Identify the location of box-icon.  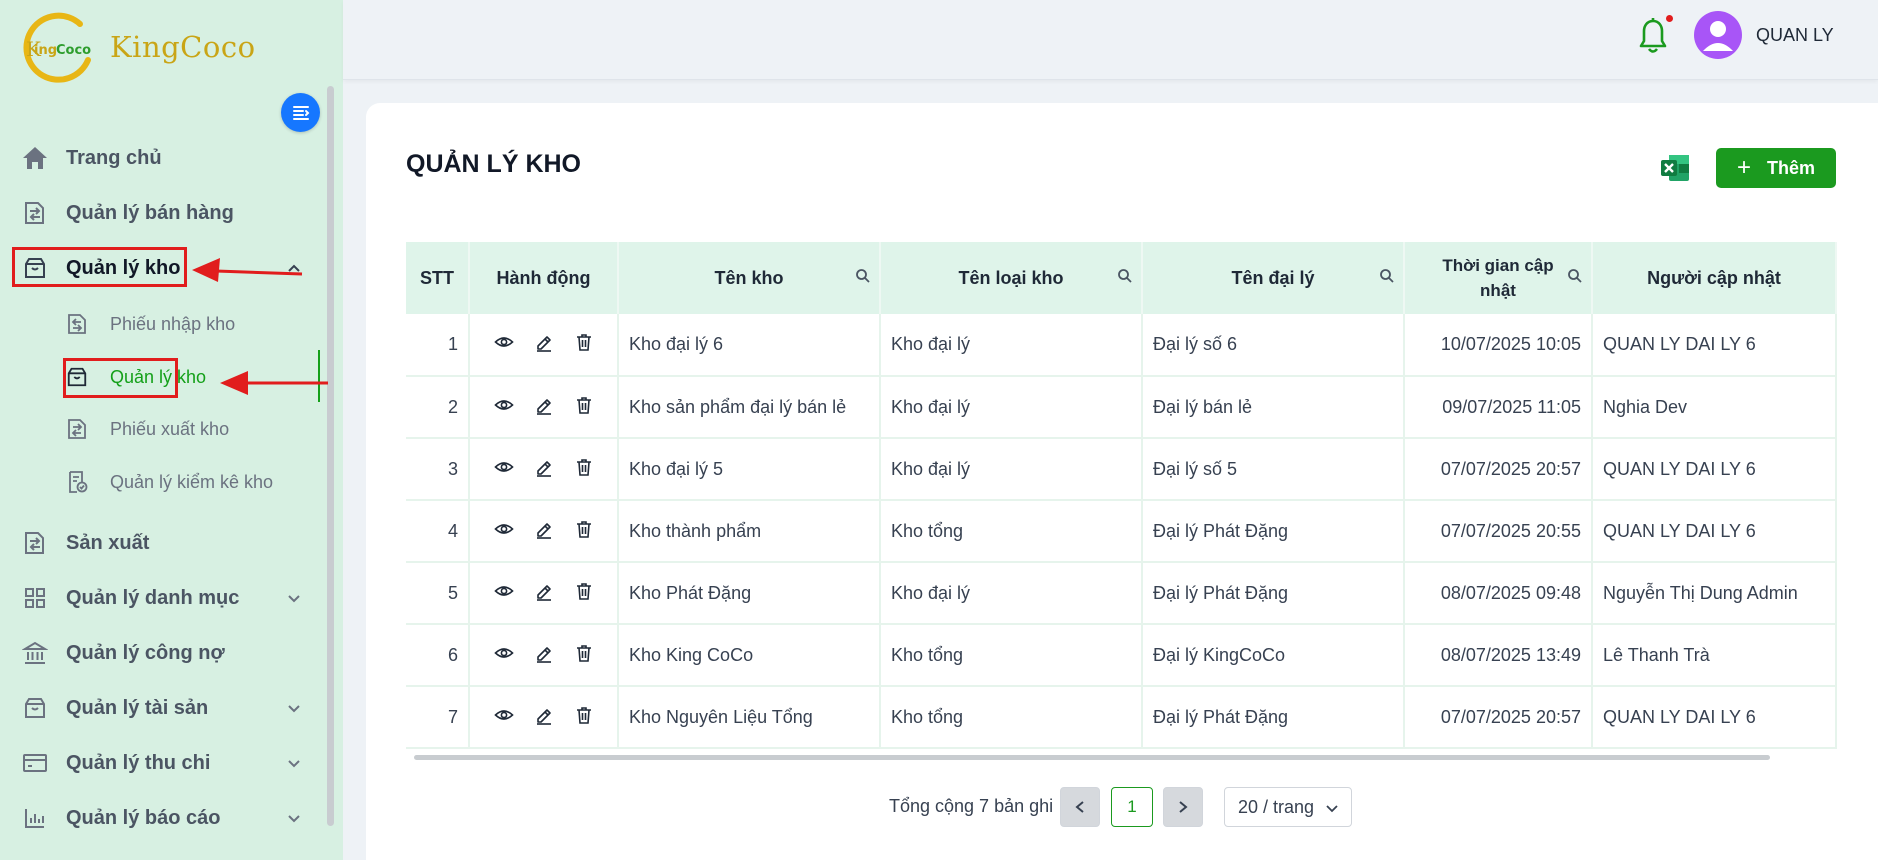
(35, 708).